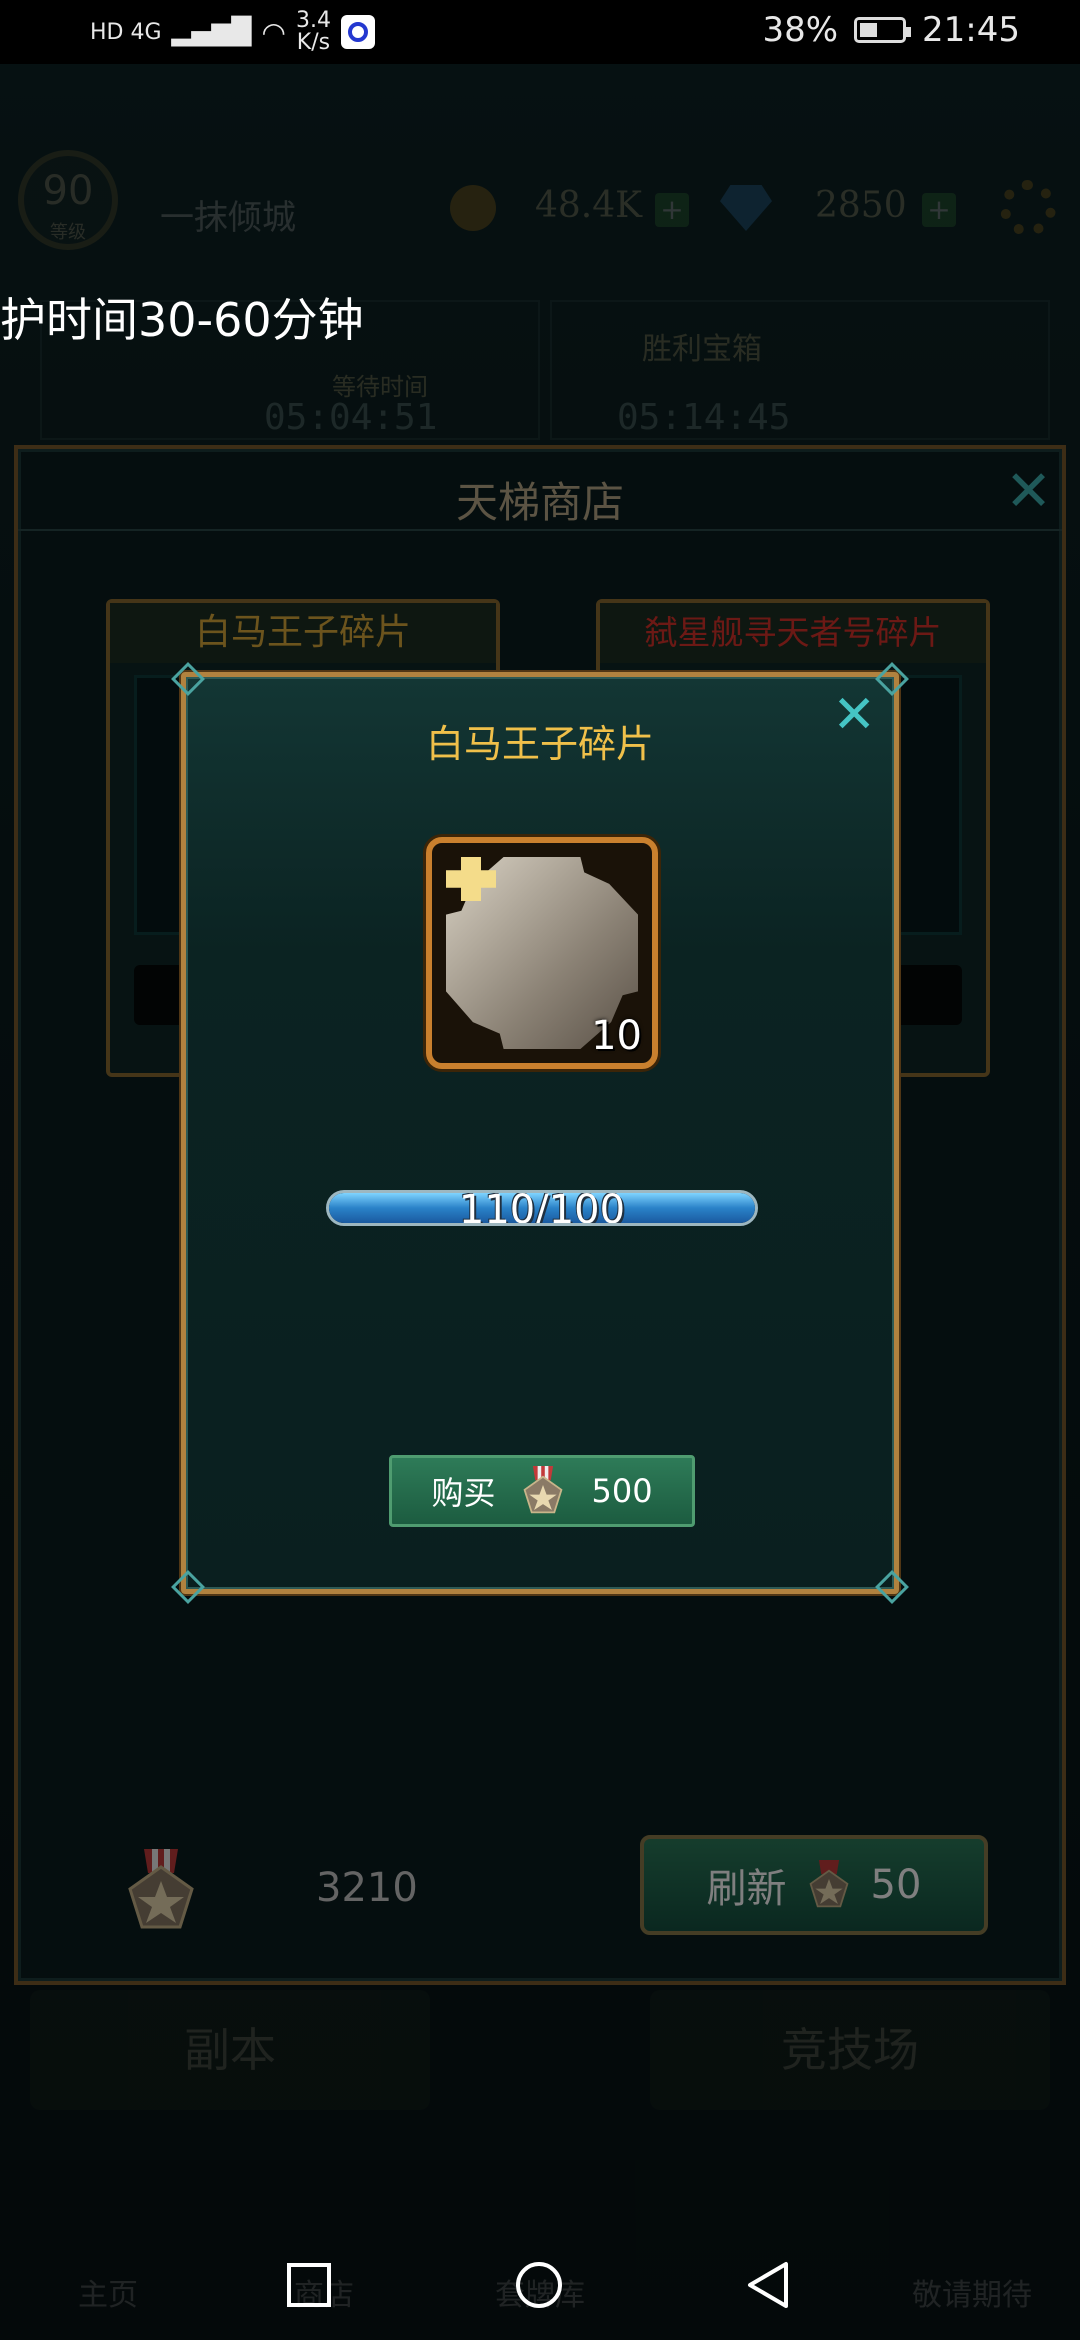 The height and width of the screenshot is (2340, 1080). I want to click on home-icon, so click(539, 2285).